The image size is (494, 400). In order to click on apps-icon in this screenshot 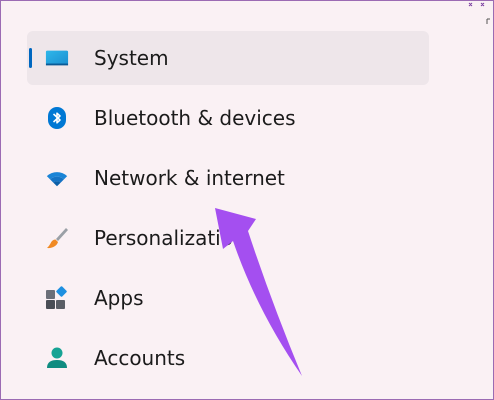, I will do `click(57, 298)`.